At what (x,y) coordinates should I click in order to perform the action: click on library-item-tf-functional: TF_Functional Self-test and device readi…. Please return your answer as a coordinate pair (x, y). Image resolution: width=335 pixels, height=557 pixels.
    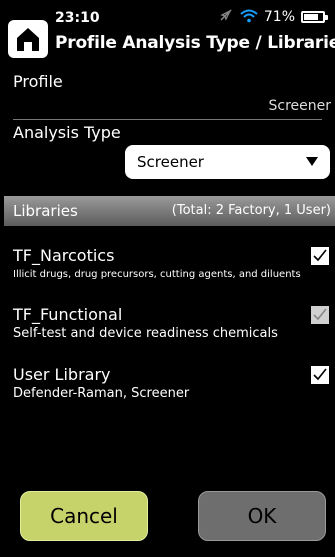
    Looking at the image, I should click on (174, 323).